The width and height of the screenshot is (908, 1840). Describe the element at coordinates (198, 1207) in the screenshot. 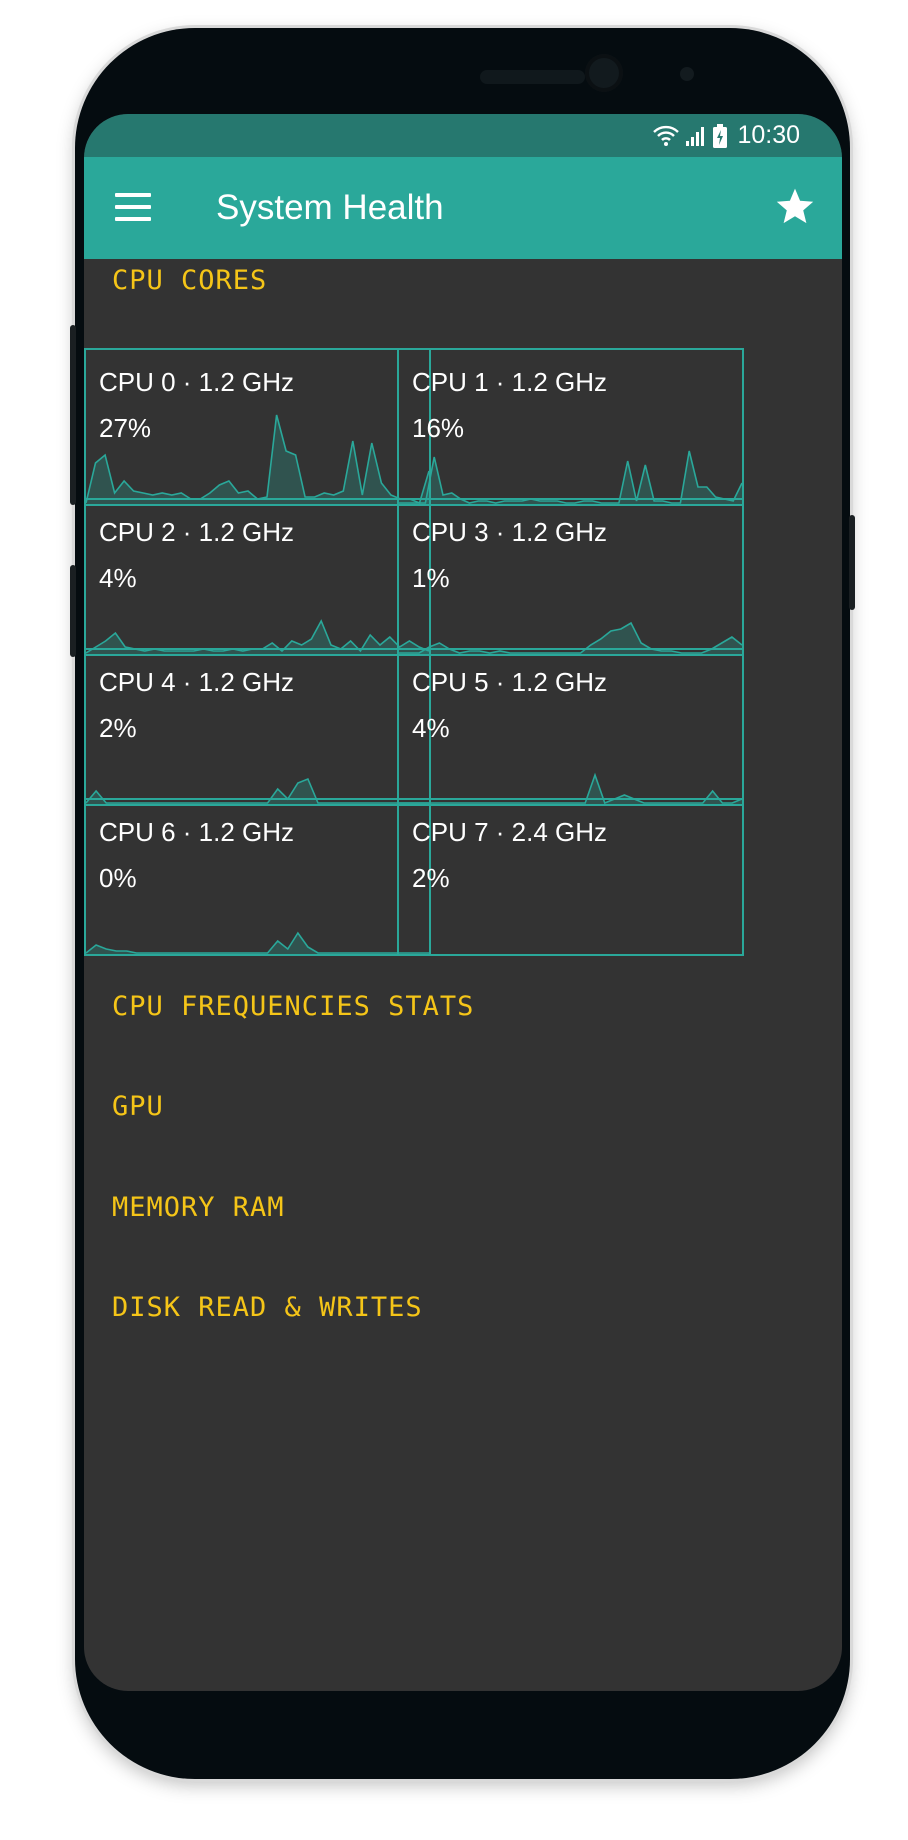

I see `section-memory-ram: MEMORY RAM` at that location.